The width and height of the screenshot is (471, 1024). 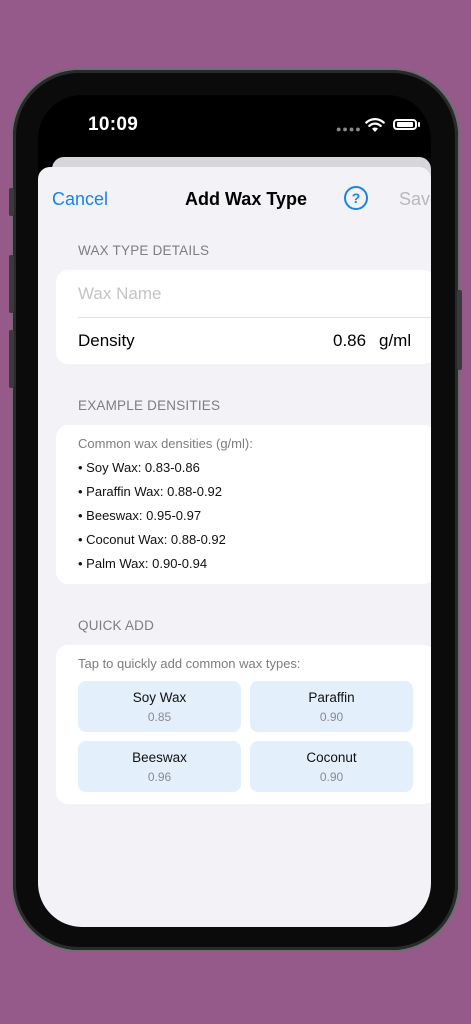 What do you see at coordinates (159, 717) in the screenshot?
I see `quick-add-value: 0.85` at bounding box center [159, 717].